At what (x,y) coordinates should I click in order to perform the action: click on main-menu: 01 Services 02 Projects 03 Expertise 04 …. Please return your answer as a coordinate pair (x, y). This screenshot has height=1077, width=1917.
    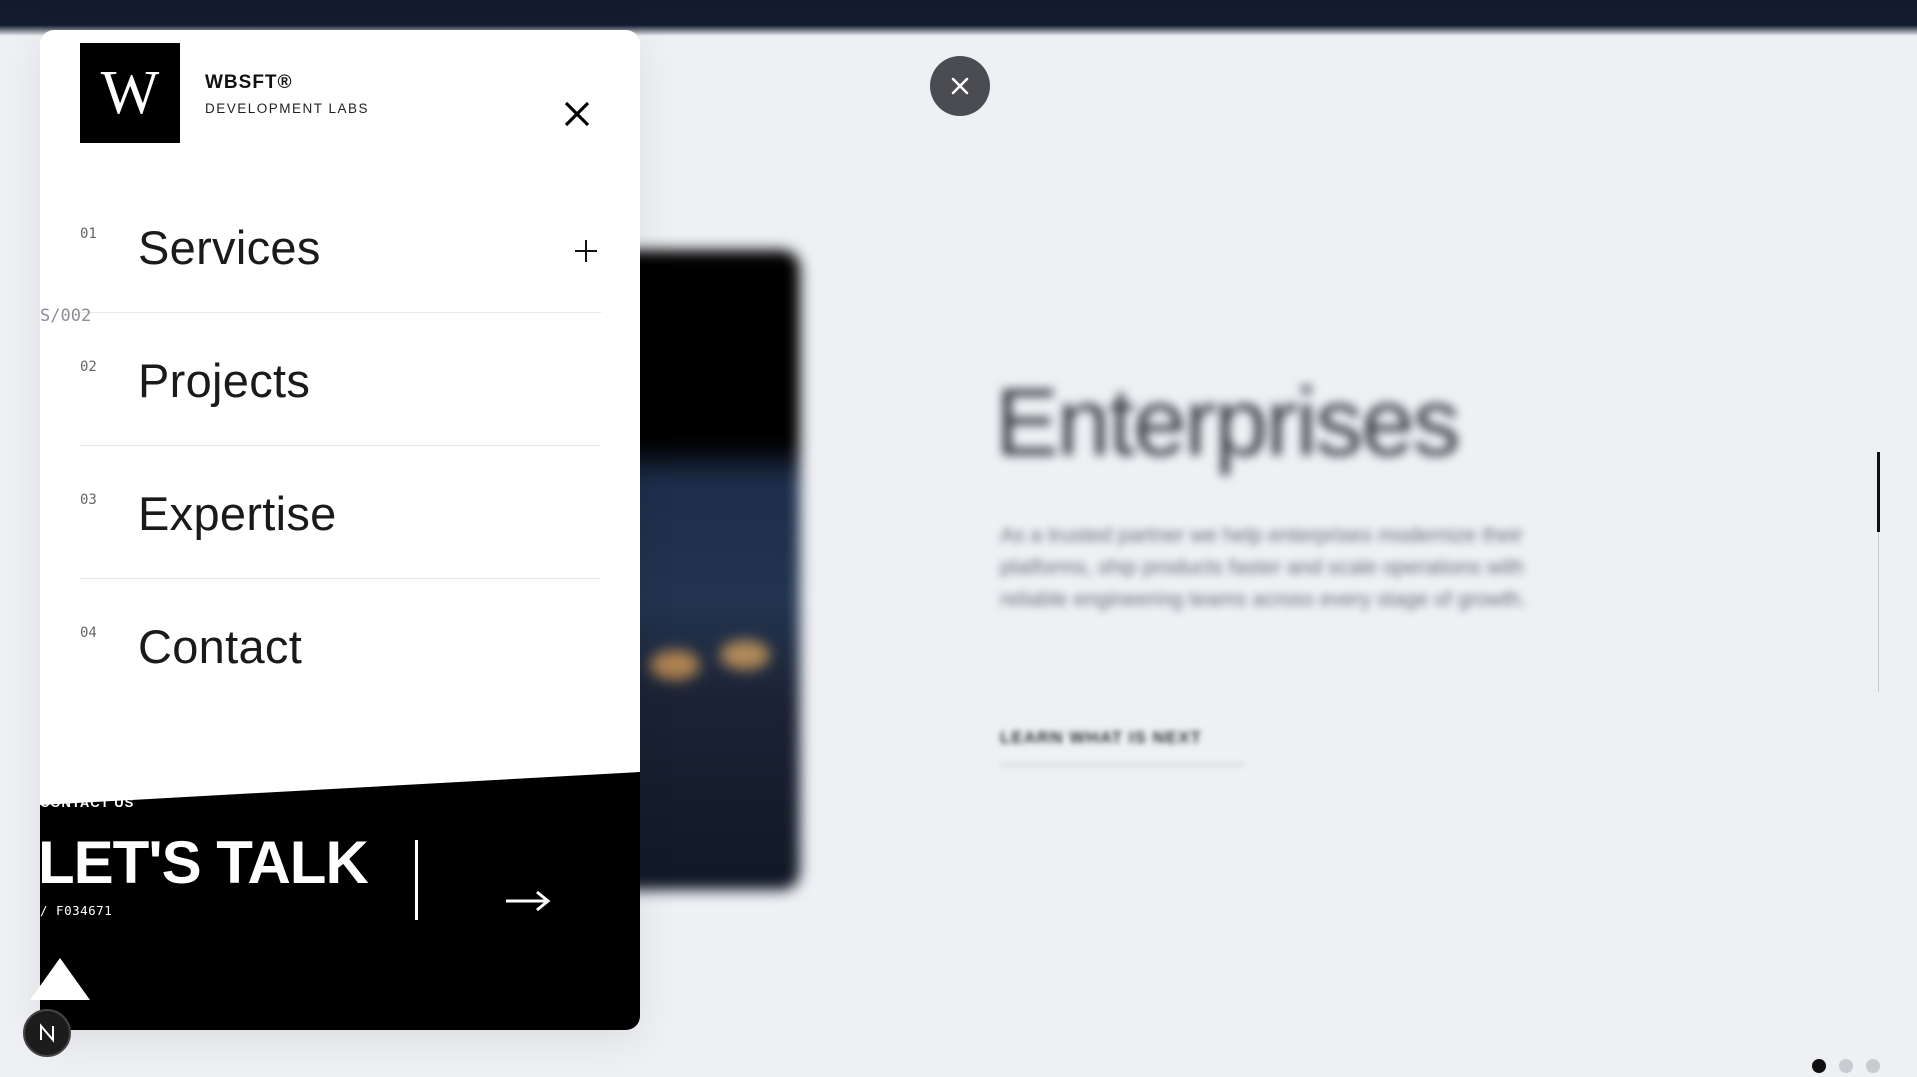
    Looking at the image, I should click on (340, 445).